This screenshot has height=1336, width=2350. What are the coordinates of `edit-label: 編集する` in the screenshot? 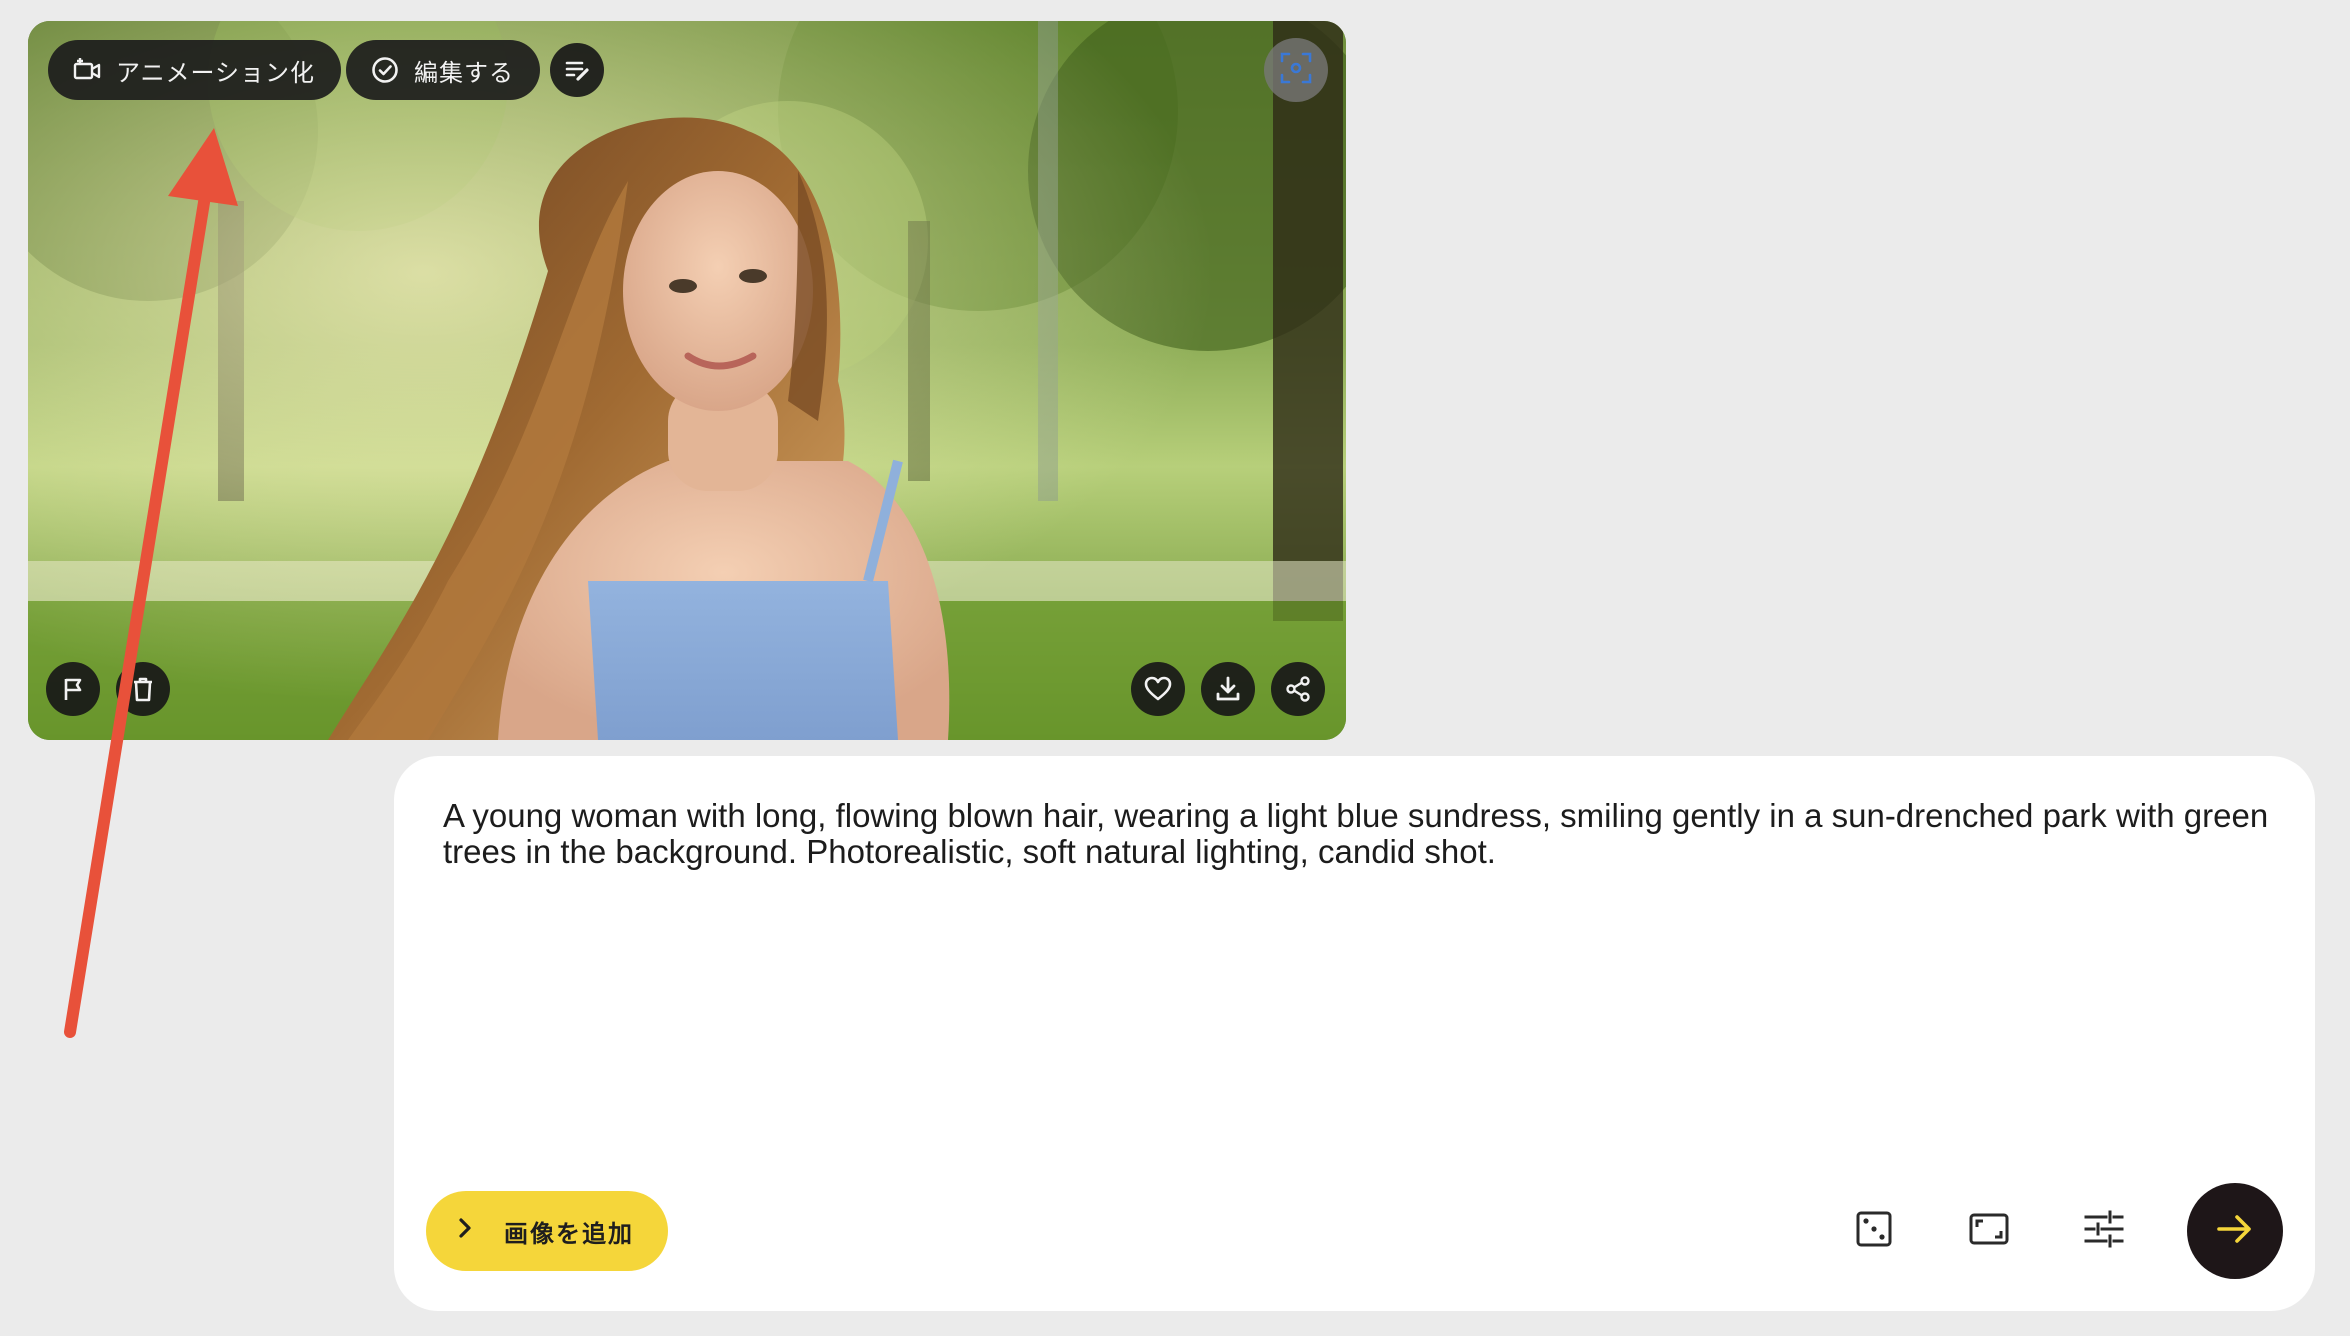 It's located at (464, 72).